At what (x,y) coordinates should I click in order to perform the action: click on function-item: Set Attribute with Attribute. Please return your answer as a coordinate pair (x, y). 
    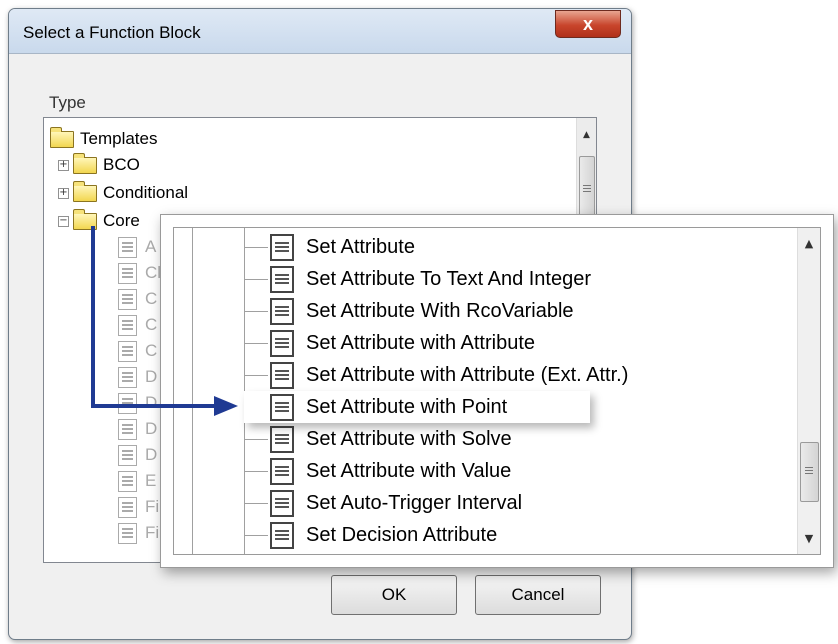
    Looking at the image, I should click on (402, 343).